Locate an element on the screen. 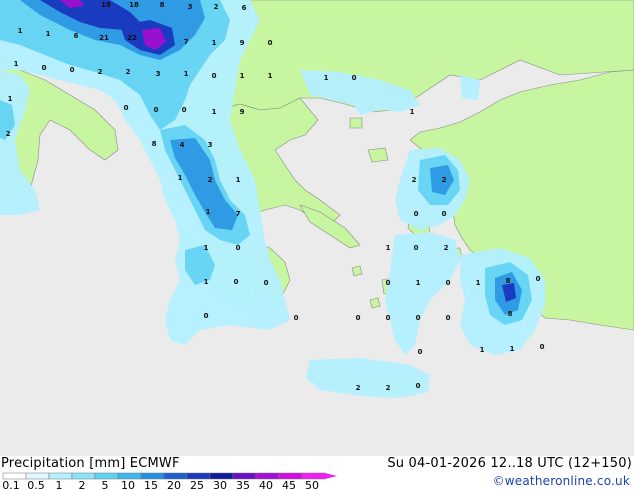 Image resolution: width=634 pixels, height=490 pixels. precip-value-label: 22 is located at coordinates (132, 38).